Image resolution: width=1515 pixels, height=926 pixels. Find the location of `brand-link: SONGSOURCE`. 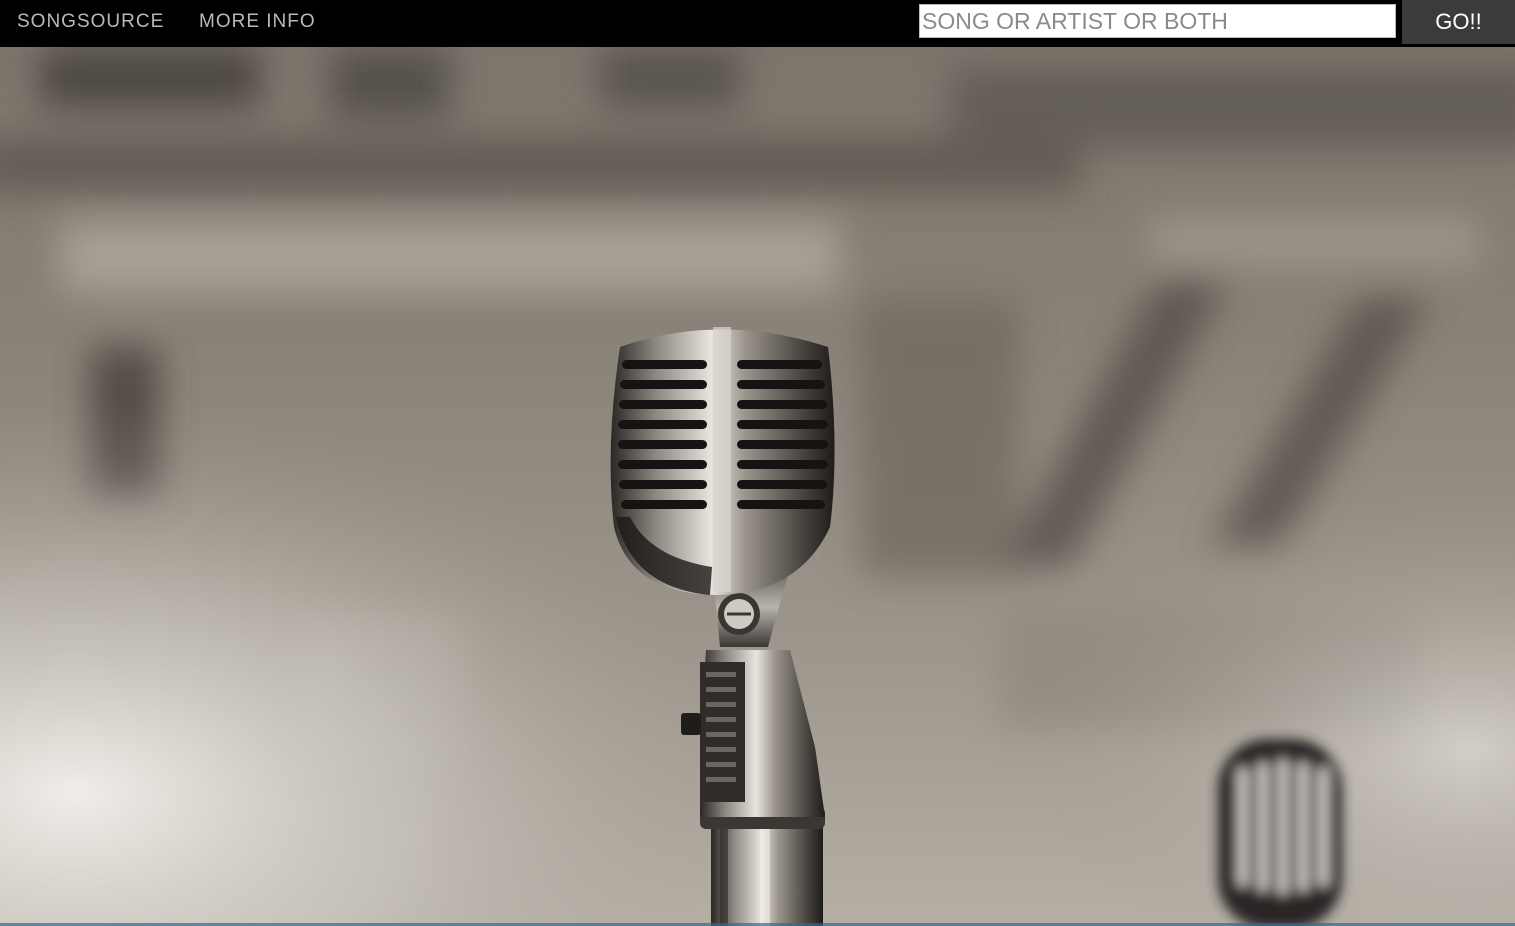

brand-link: SONGSOURCE is located at coordinates (90, 22).